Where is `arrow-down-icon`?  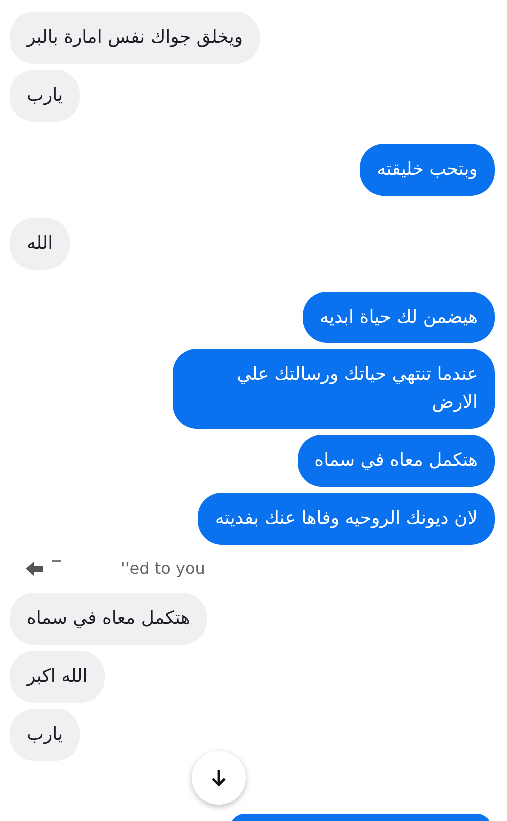 arrow-down-icon is located at coordinates (219, 778).